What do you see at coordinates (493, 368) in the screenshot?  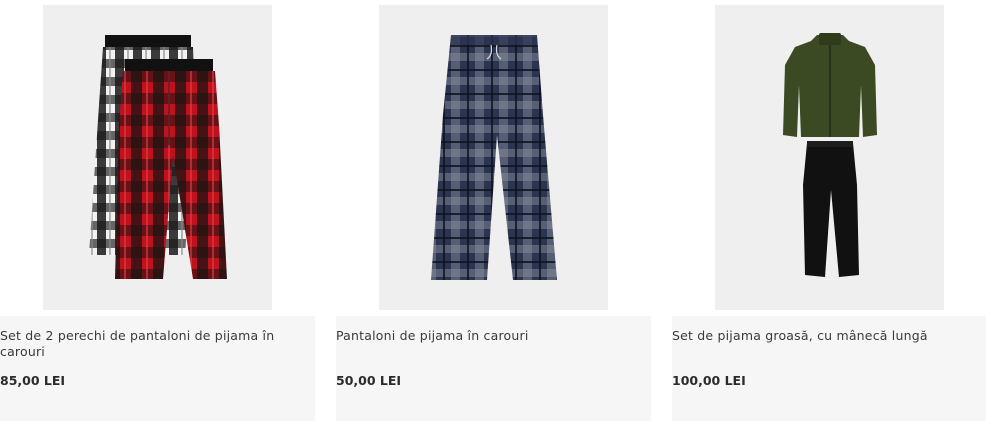 I see `product-info: Pantaloni de pijama în carouri 50,00 LEI` at bounding box center [493, 368].